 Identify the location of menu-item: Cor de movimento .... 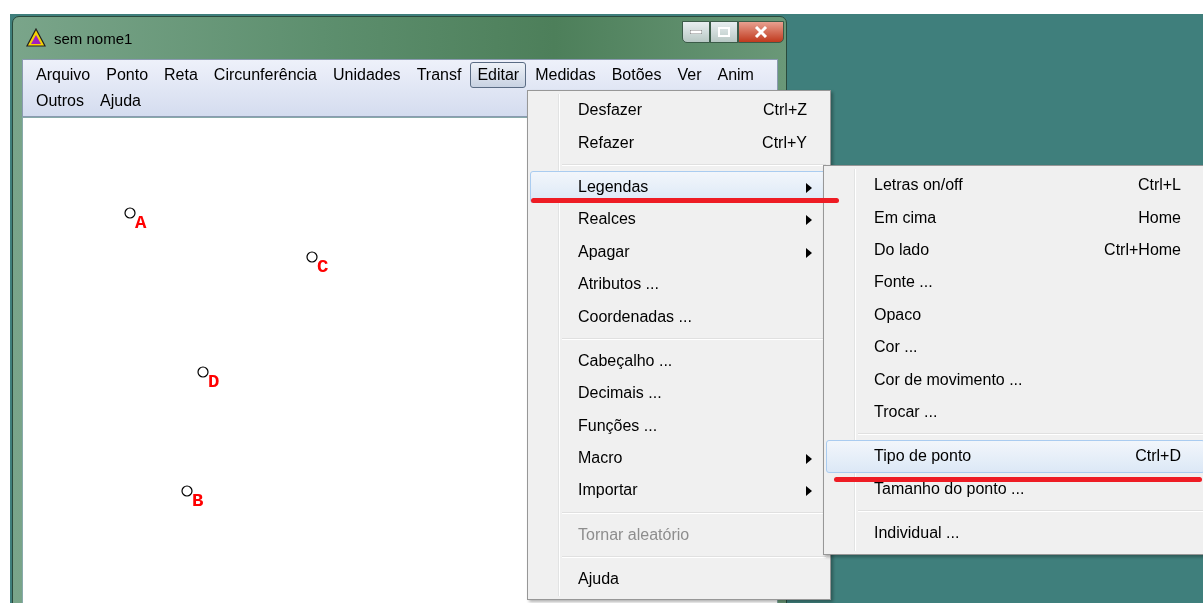
(1014, 379).